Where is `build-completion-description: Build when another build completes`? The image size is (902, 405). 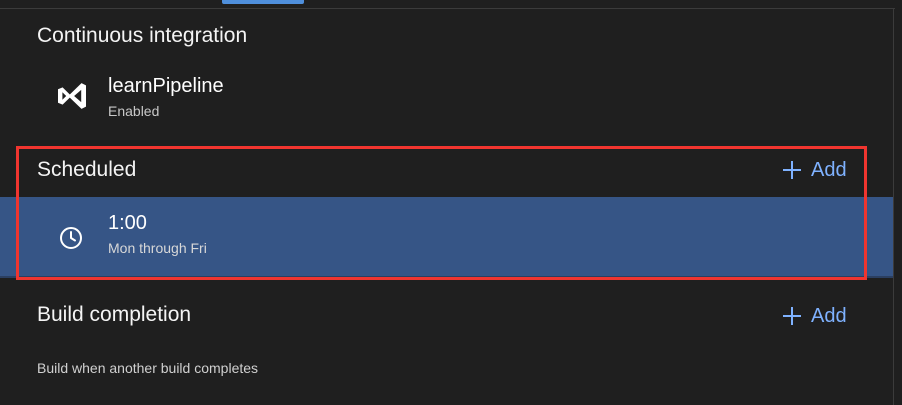 build-completion-description: Build when another build completes is located at coordinates (148, 368).